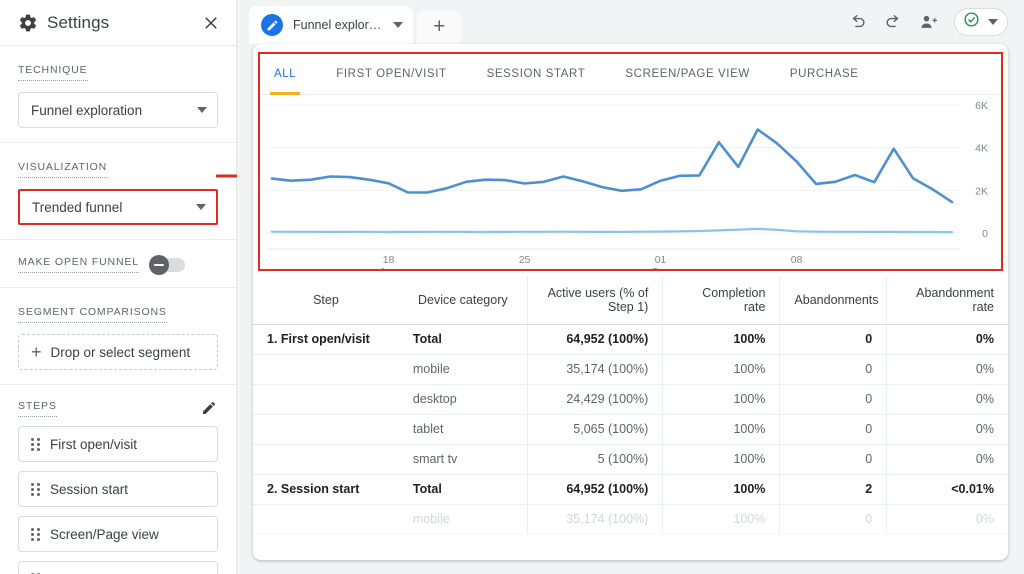 The image size is (1024, 574). I want to click on sidebar-header: Settings, so click(118, 23).